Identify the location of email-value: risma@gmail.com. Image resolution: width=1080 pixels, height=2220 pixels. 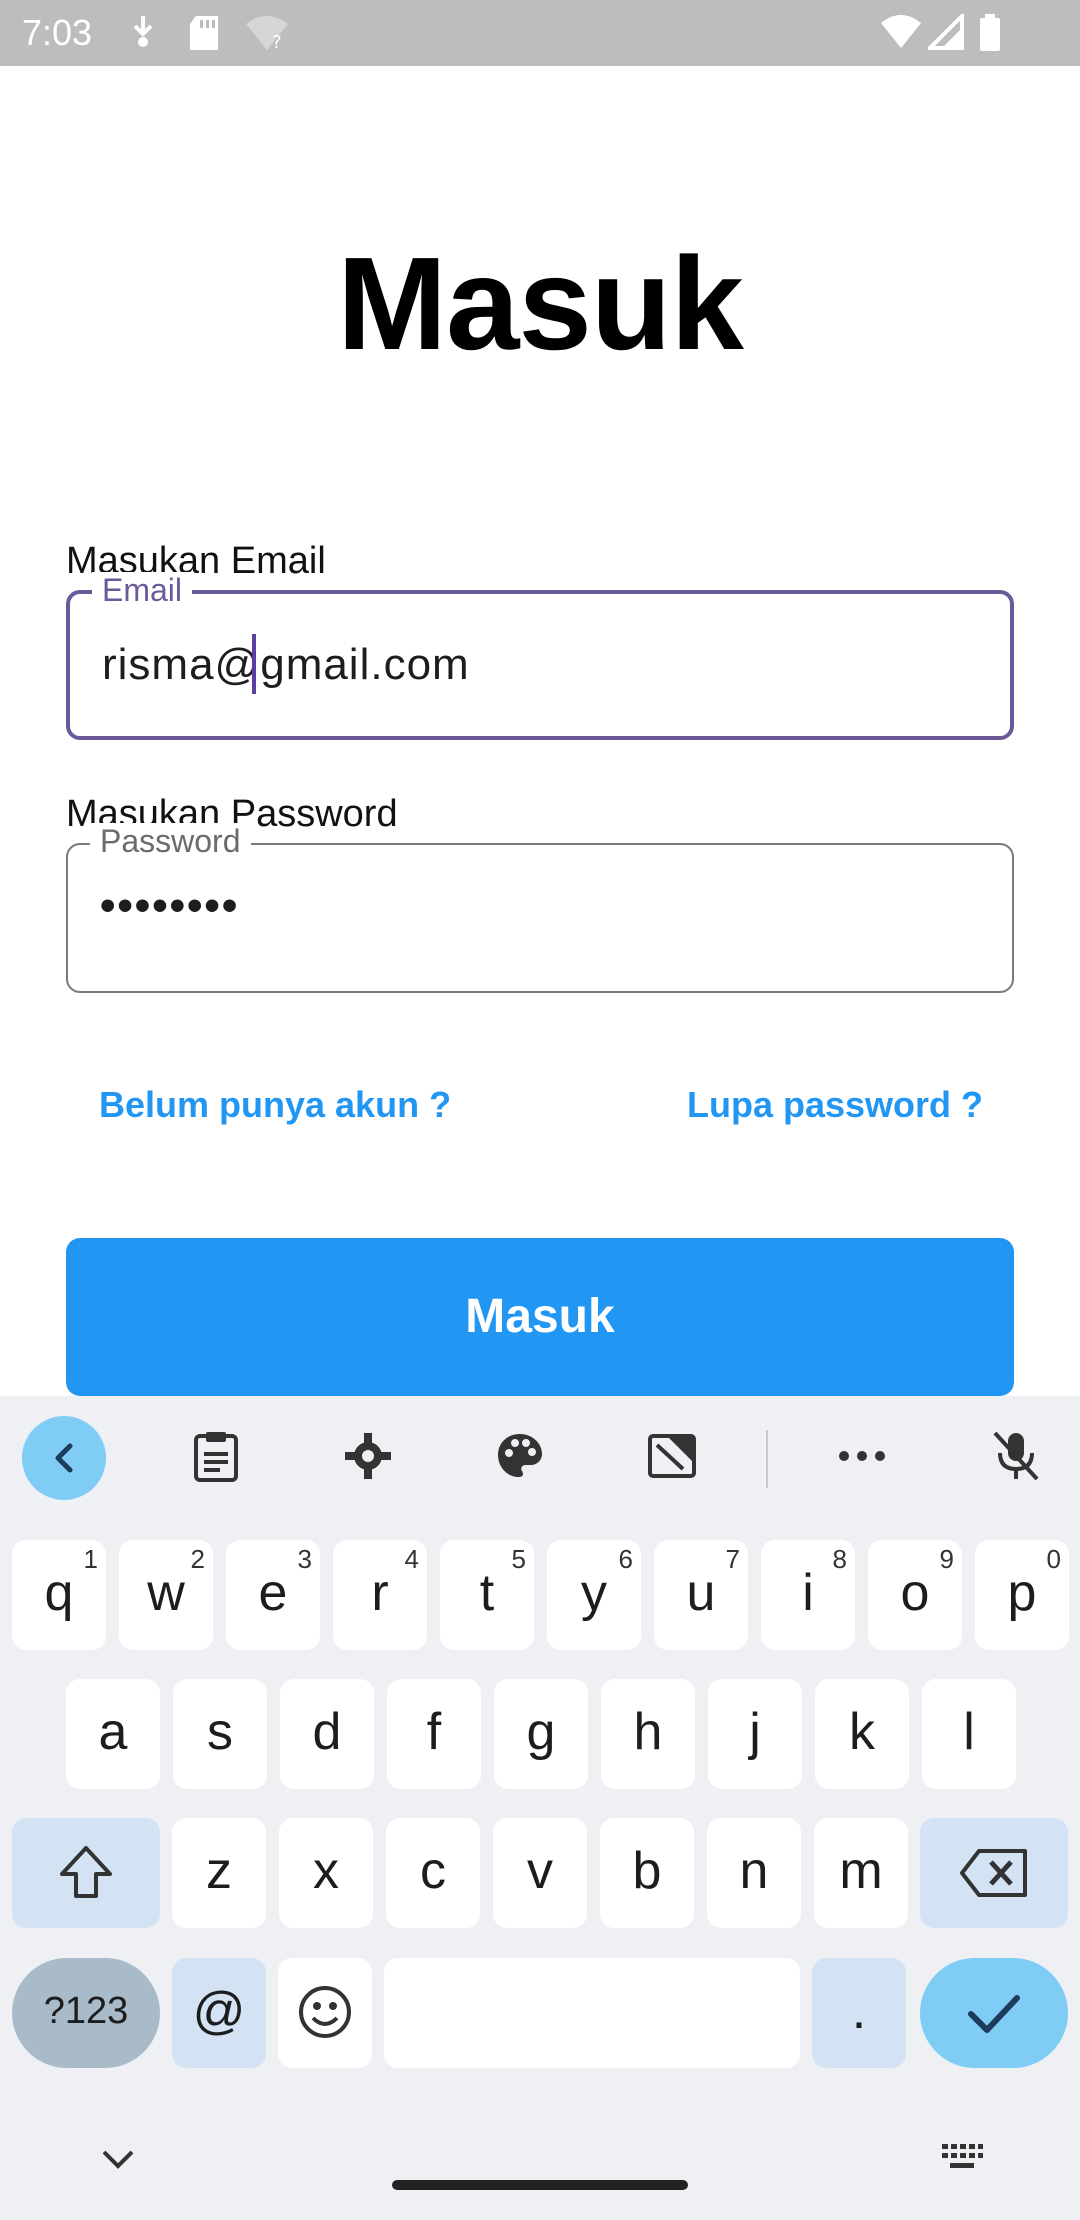
(286, 664).